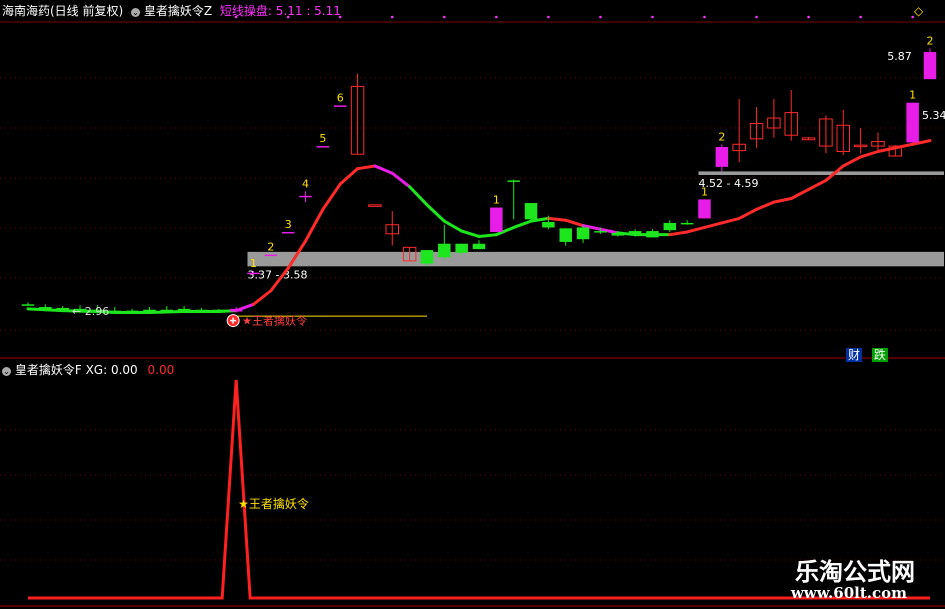  What do you see at coordinates (848, 593) in the screenshot?
I see `watermark-url: www.60lt.com` at bounding box center [848, 593].